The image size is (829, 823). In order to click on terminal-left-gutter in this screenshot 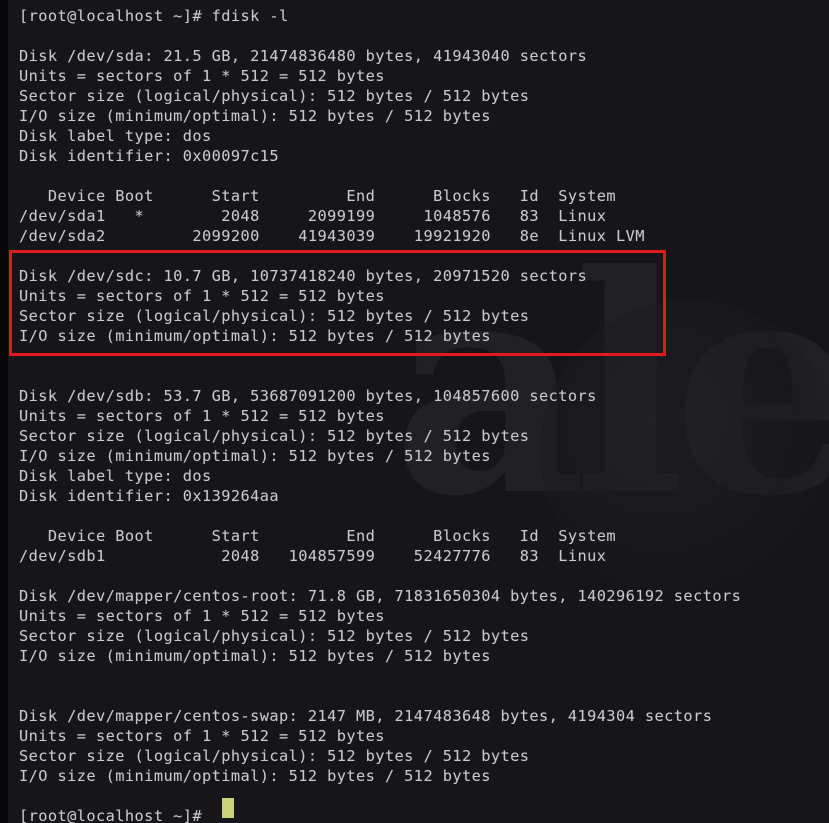, I will do `click(4, 411)`.